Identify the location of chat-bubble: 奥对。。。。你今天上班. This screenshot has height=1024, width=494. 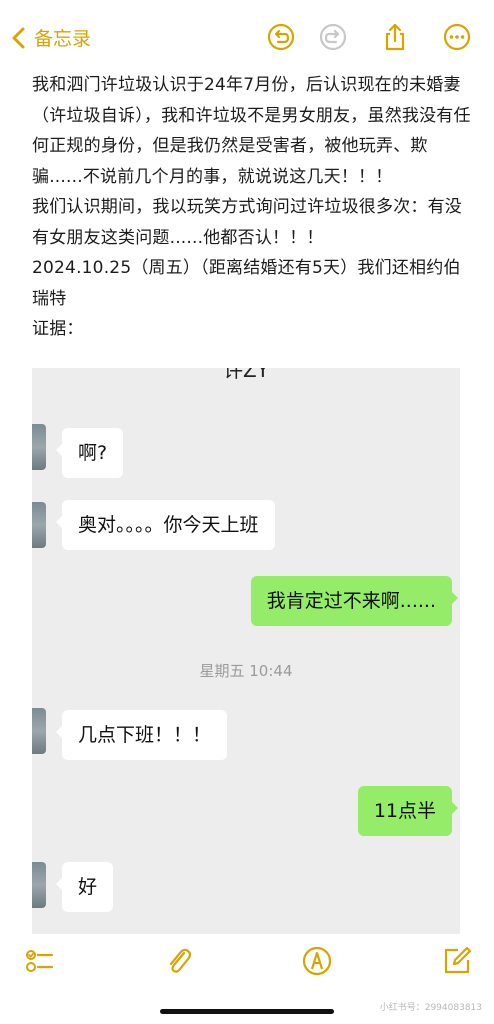
(165, 525).